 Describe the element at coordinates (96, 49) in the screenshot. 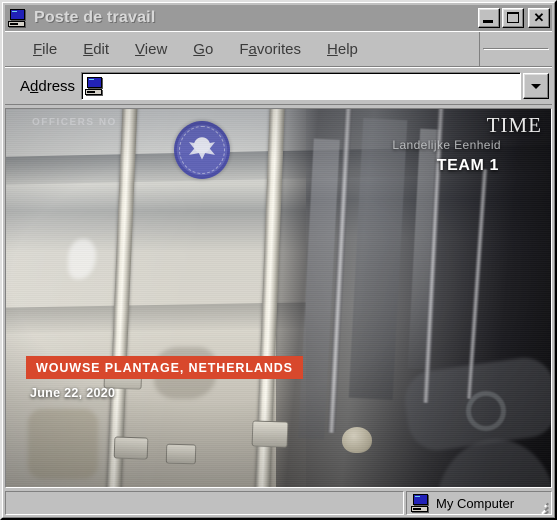

I see `menu-item-edit: Edit` at that location.